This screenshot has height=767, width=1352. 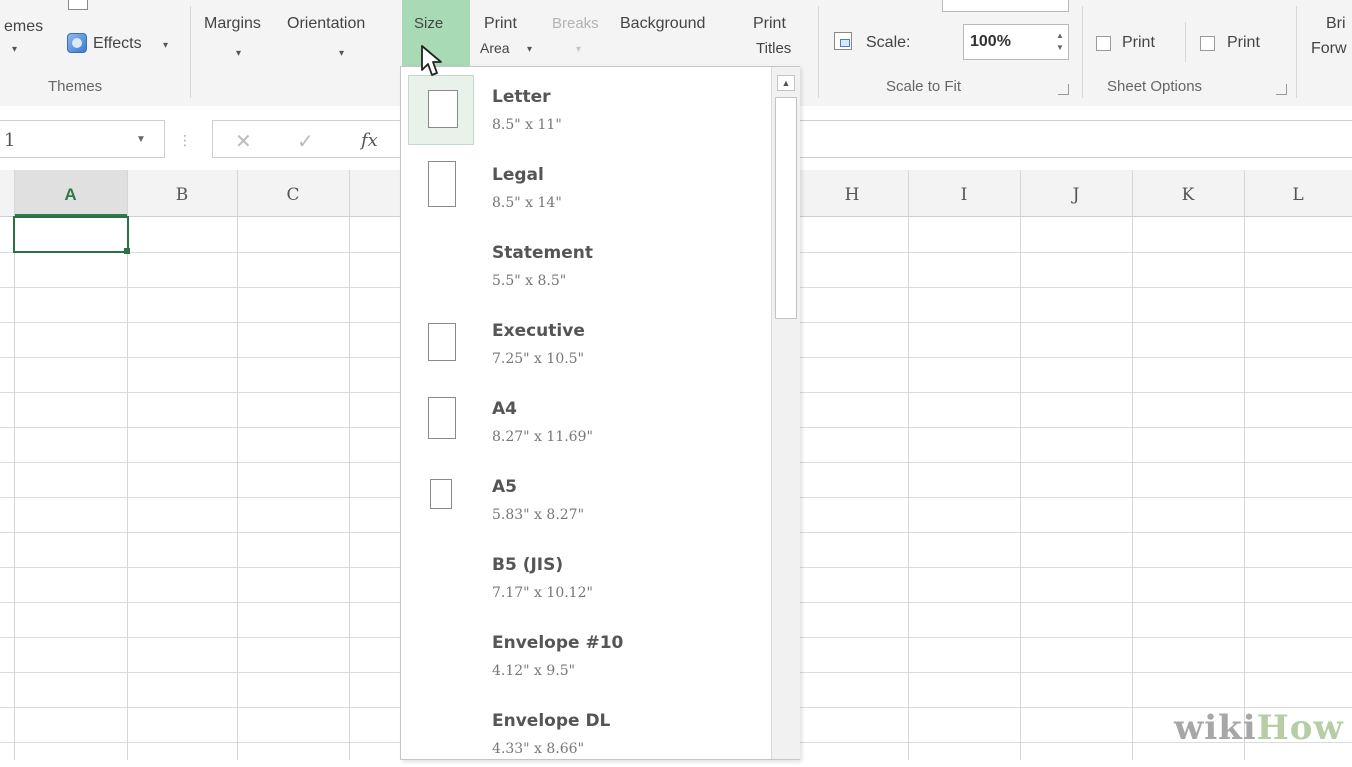 What do you see at coordinates (529, 281) in the screenshot?
I see `option-dimensions: 5.5" x 8.5"` at bounding box center [529, 281].